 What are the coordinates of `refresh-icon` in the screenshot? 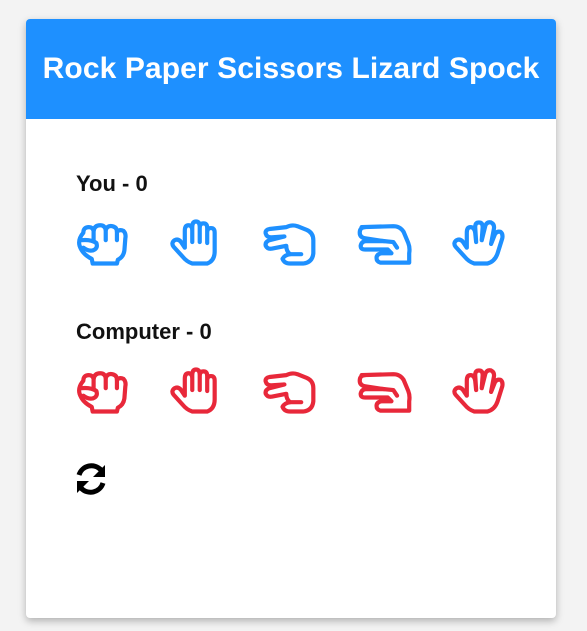 It's located at (91, 479).